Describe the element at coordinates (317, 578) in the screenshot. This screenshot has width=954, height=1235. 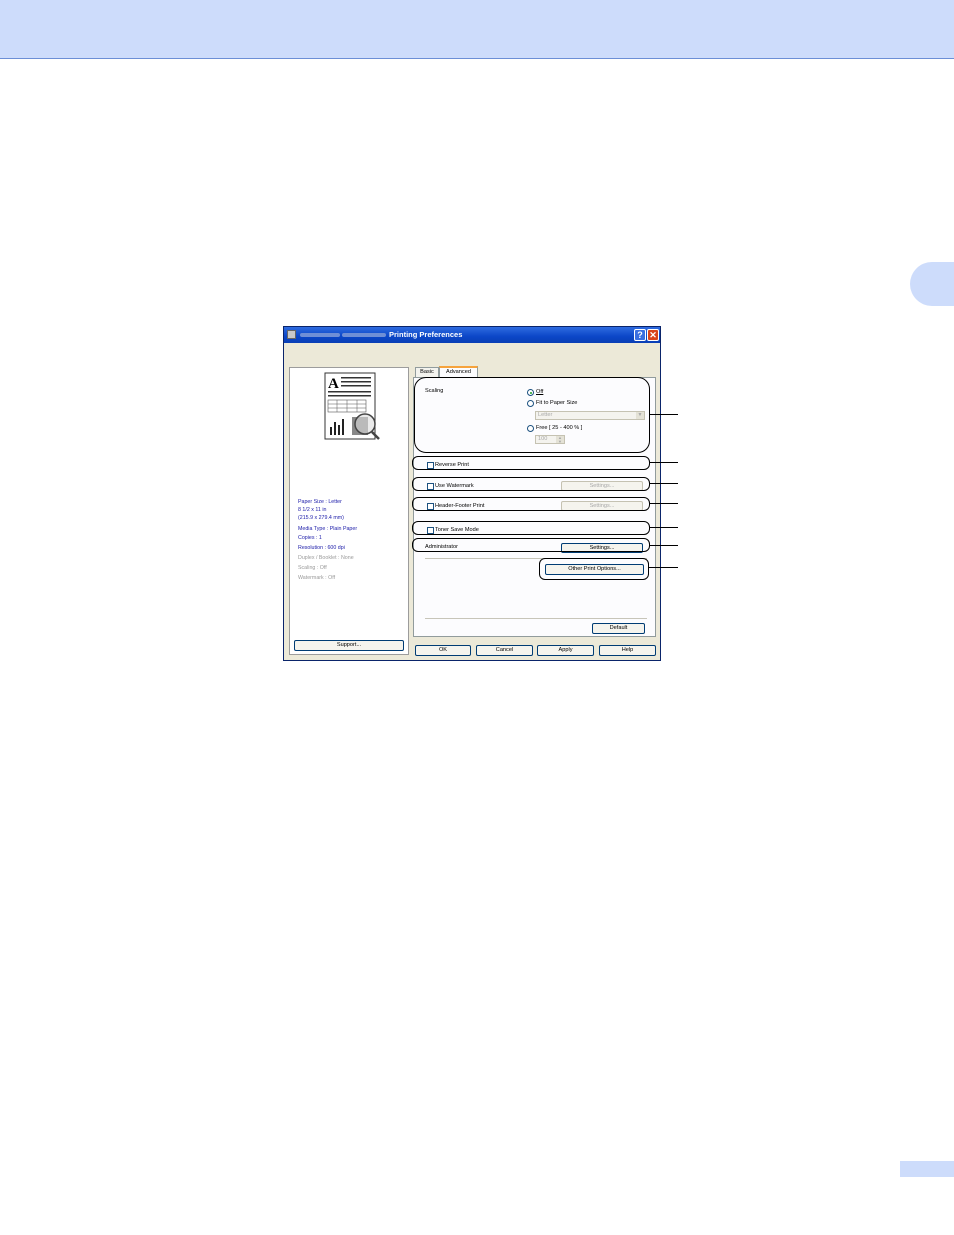
I see `info-watermark: Watermark : Off` at that location.